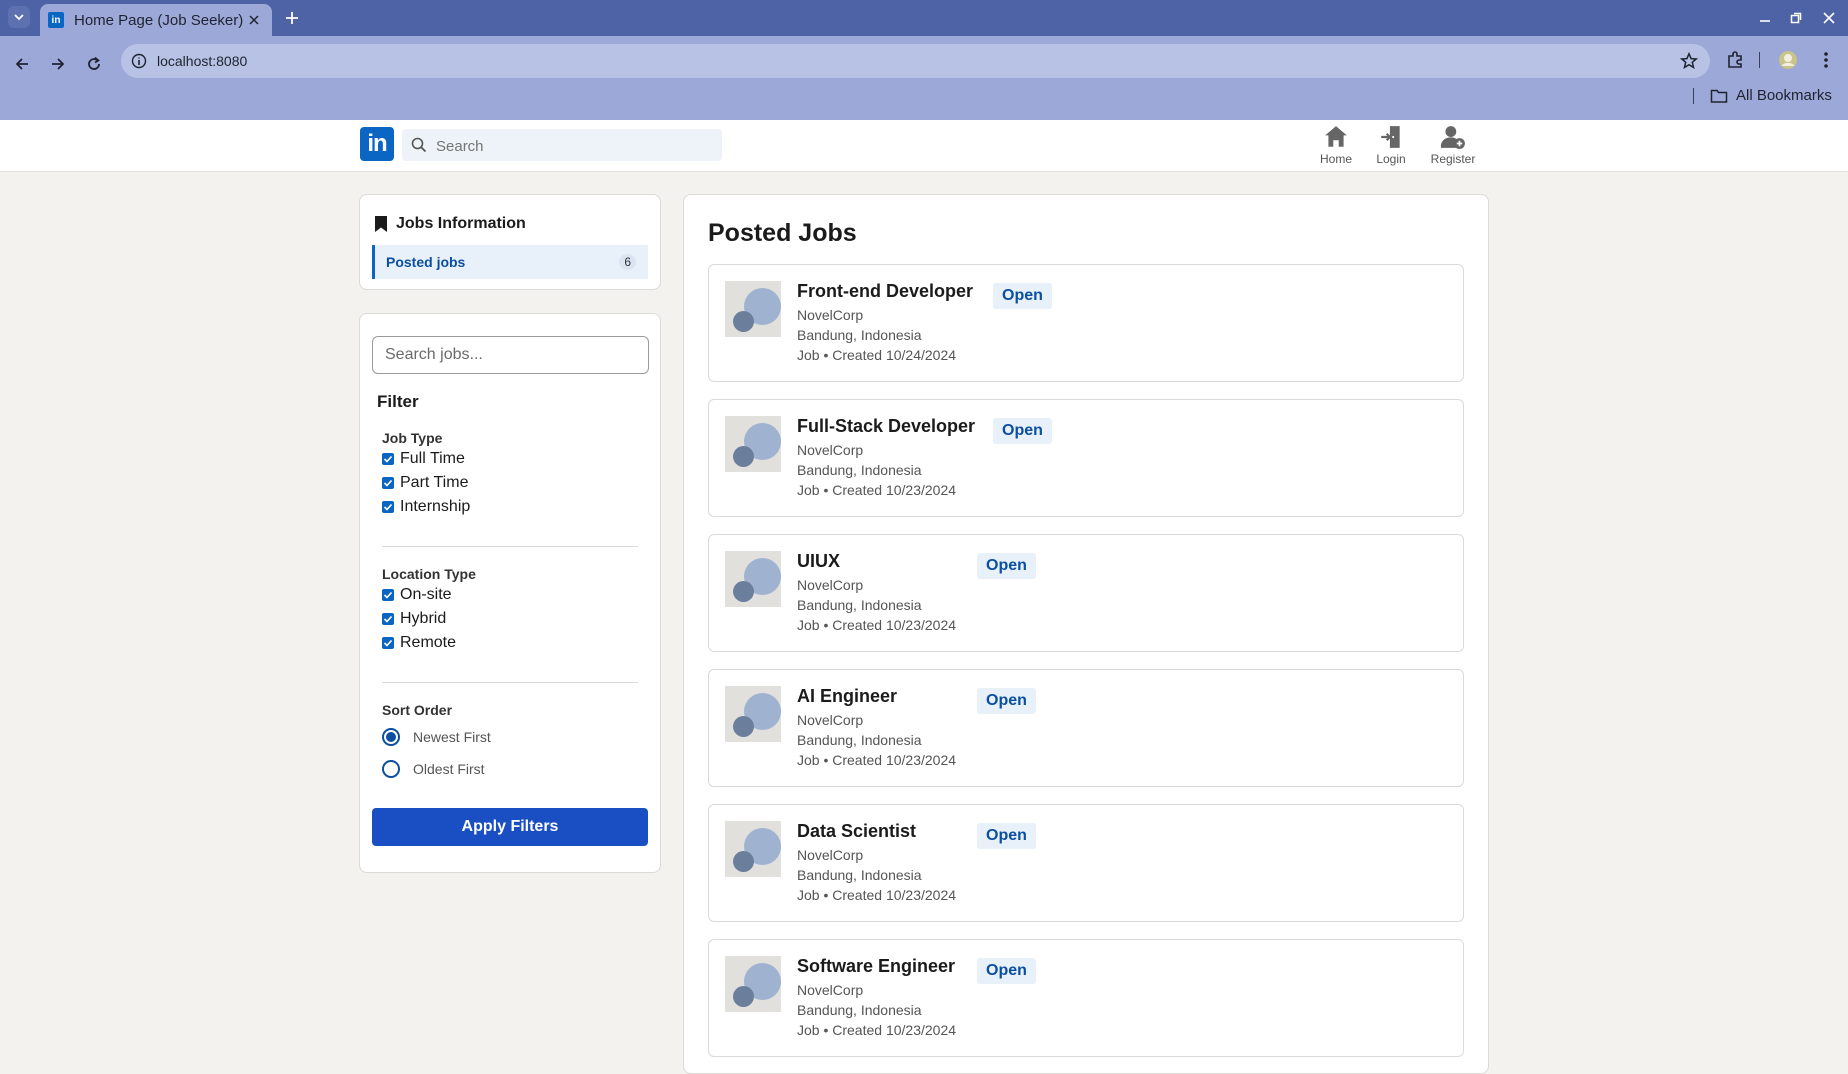 This screenshot has width=1848, height=1074. I want to click on job-title: Full-Stack Developer, so click(886, 426).